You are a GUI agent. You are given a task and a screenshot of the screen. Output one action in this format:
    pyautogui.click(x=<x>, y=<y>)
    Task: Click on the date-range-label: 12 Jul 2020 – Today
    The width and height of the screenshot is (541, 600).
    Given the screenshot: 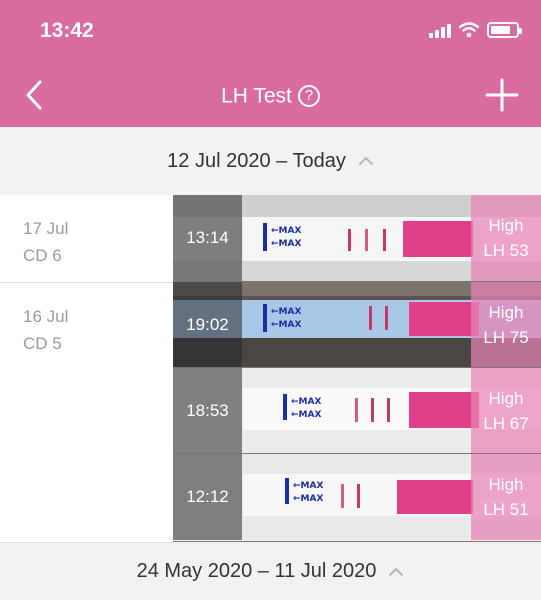 What is the action you would take?
    pyautogui.click(x=256, y=160)
    